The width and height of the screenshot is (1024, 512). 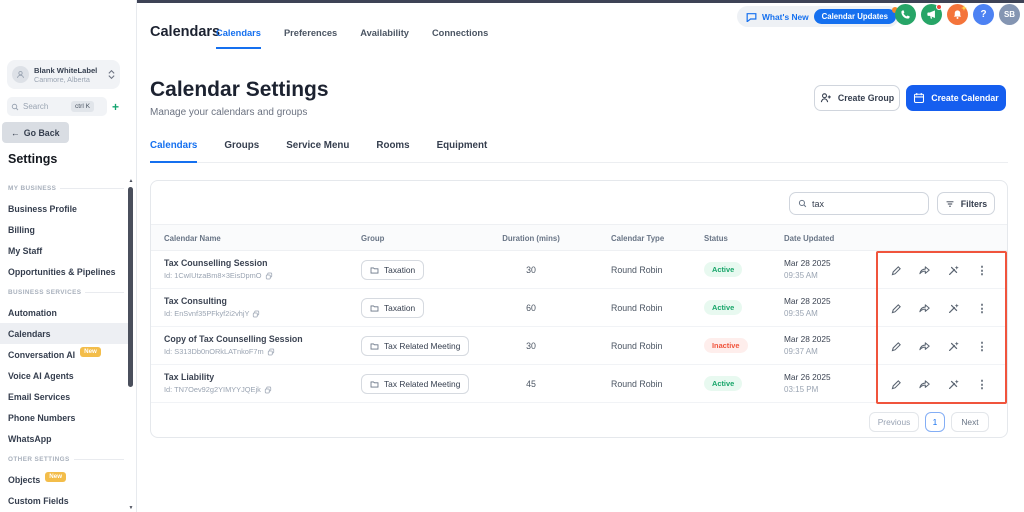 What do you see at coordinates (862, 203) in the screenshot?
I see `table-search-input` at bounding box center [862, 203].